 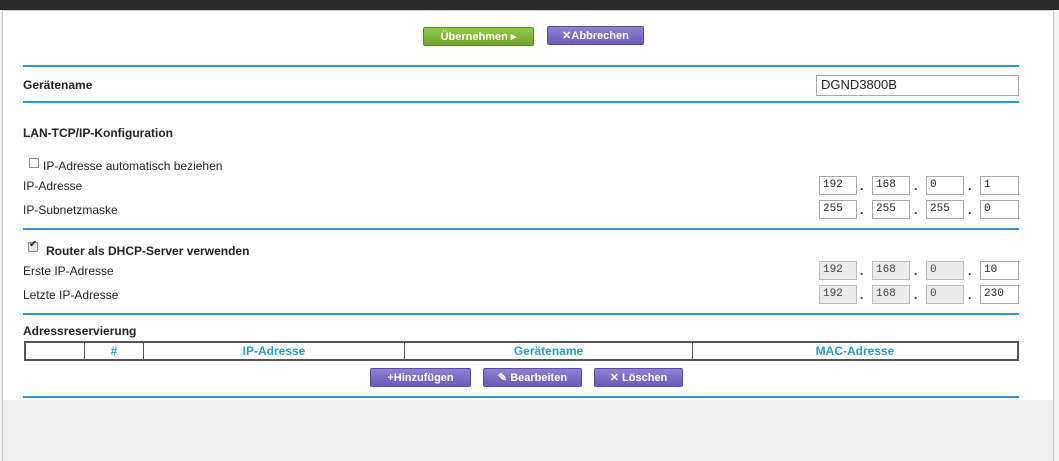 What do you see at coordinates (999, 209) in the screenshot?
I see `subnet-octet-4-input: 0` at bounding box center [999, 209].